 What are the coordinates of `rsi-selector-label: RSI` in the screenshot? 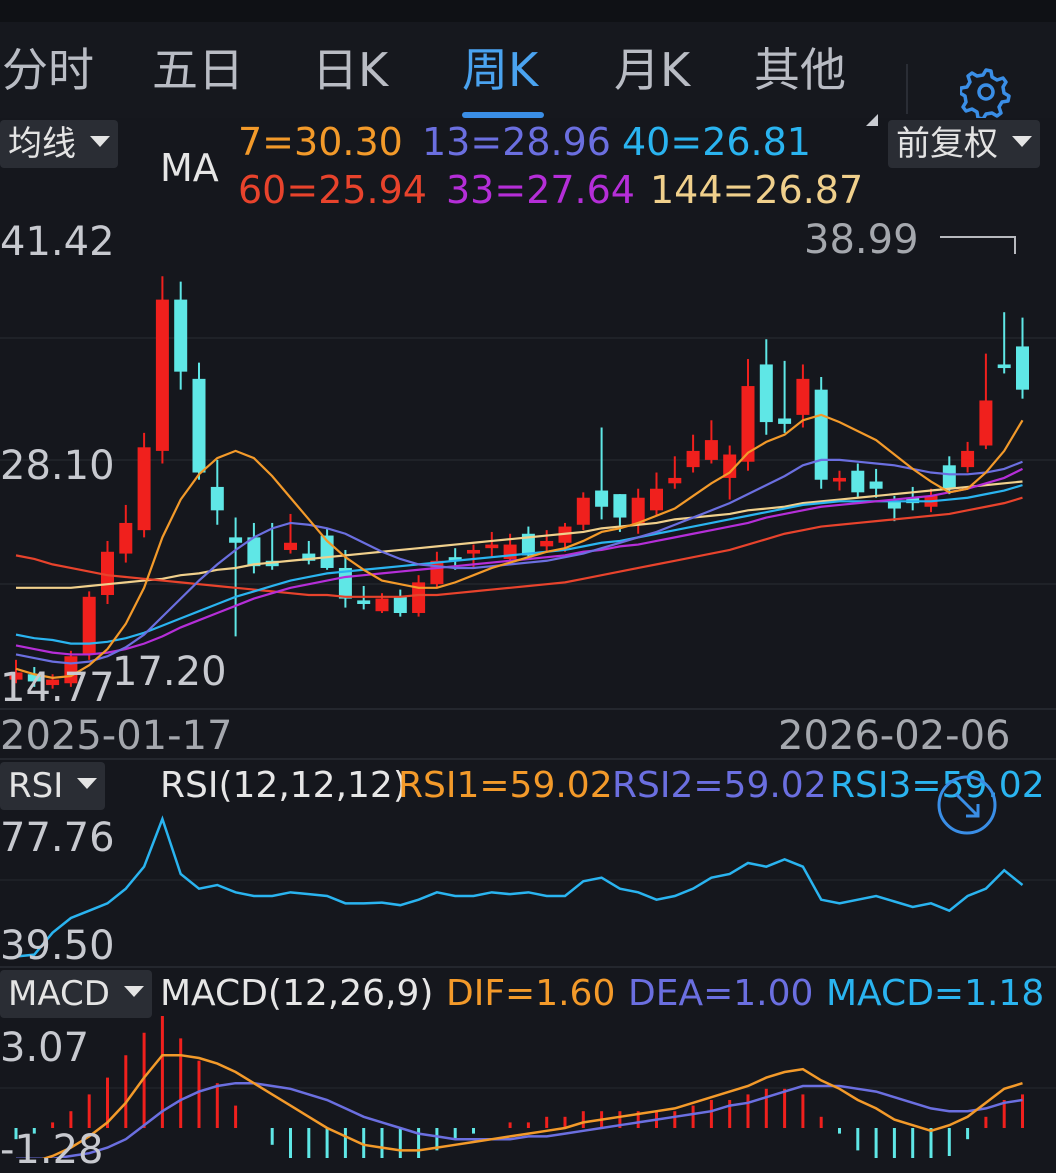 It's located at (36, 786).